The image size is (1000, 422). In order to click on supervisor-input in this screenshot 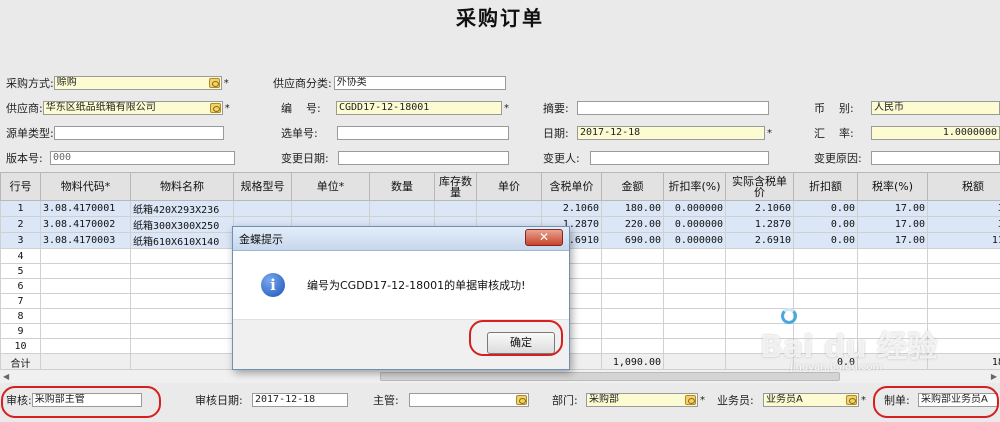, I will do `click(469, 400)`.